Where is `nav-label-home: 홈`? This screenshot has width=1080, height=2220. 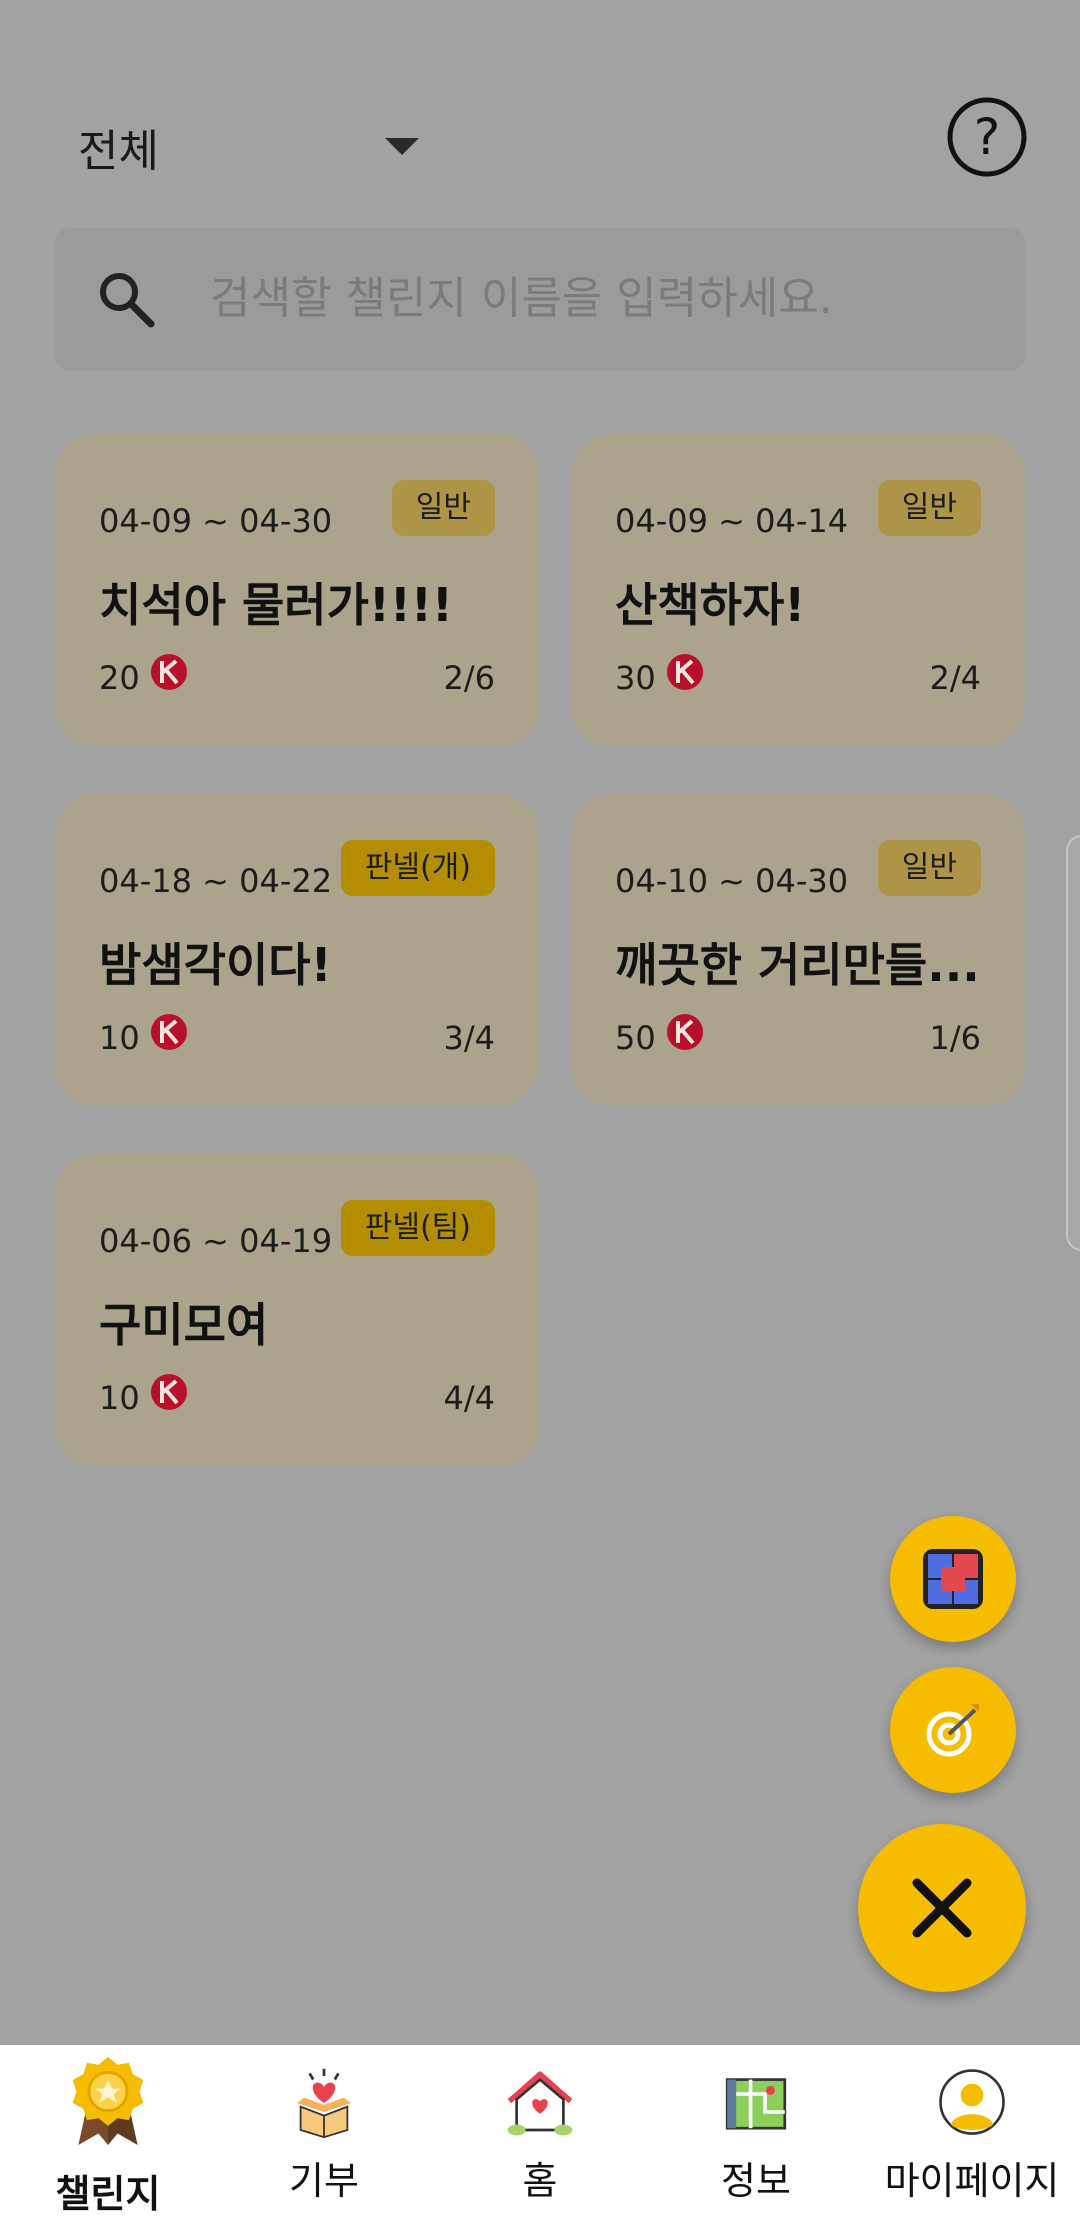
nav-label-home: 홈 is located at coordinates (540, 2181).